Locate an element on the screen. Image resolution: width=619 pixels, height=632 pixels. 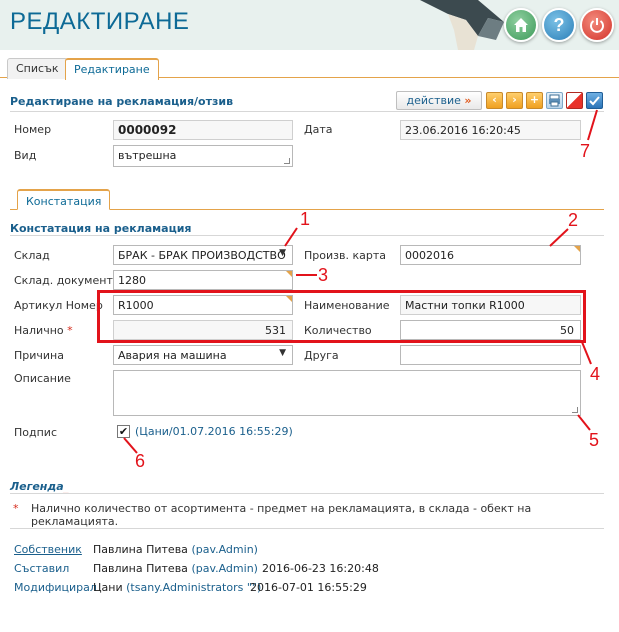
reason-value: Авария на машина is located at coordinates (172, 355).